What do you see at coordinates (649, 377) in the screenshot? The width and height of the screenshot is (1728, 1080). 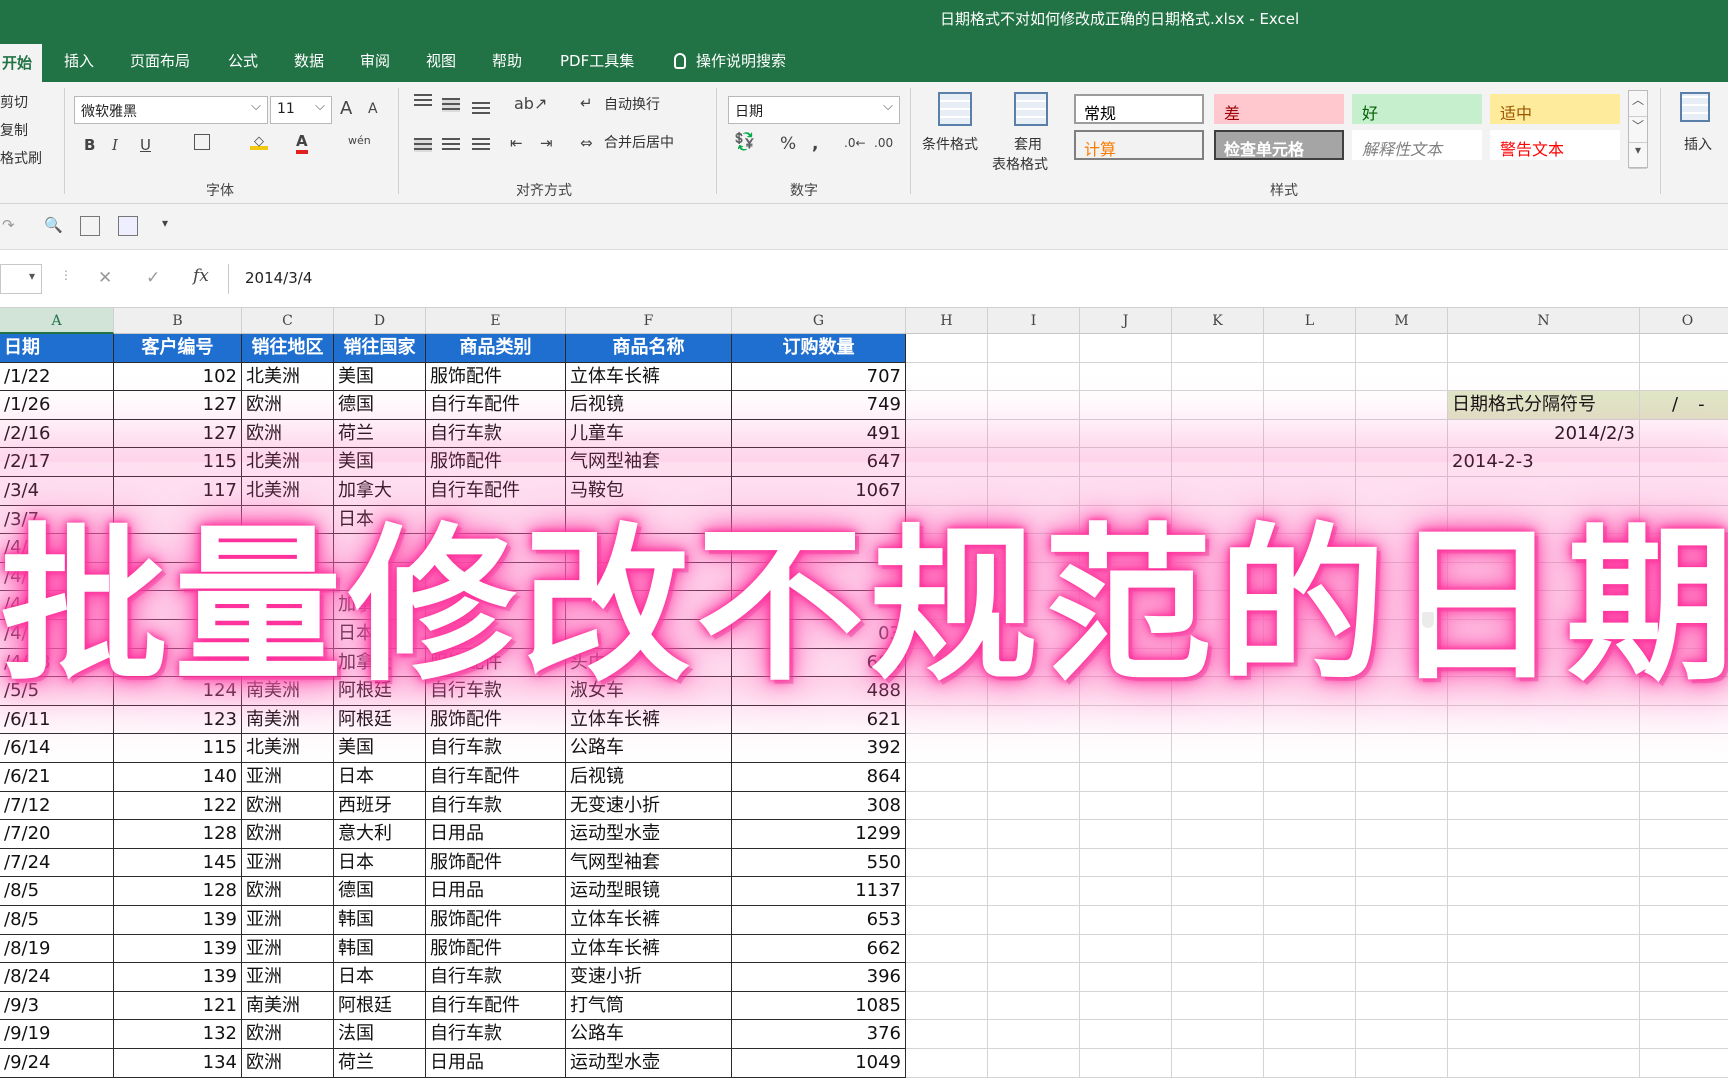 I see `cell: 立体车长裤` at bounding box center [649, 377].